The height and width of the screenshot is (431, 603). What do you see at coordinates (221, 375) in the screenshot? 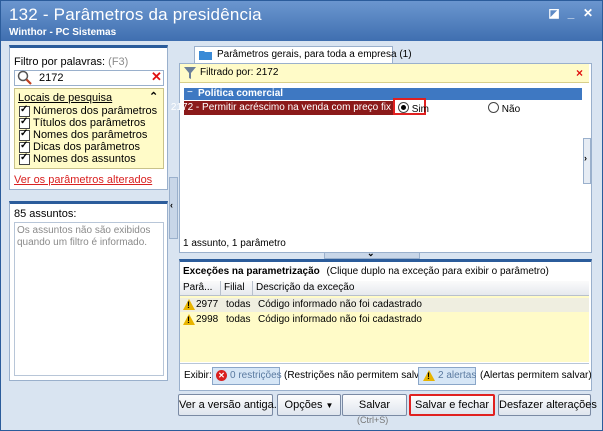
I see `error-icon: ✕` at bounding box center [221, 375].